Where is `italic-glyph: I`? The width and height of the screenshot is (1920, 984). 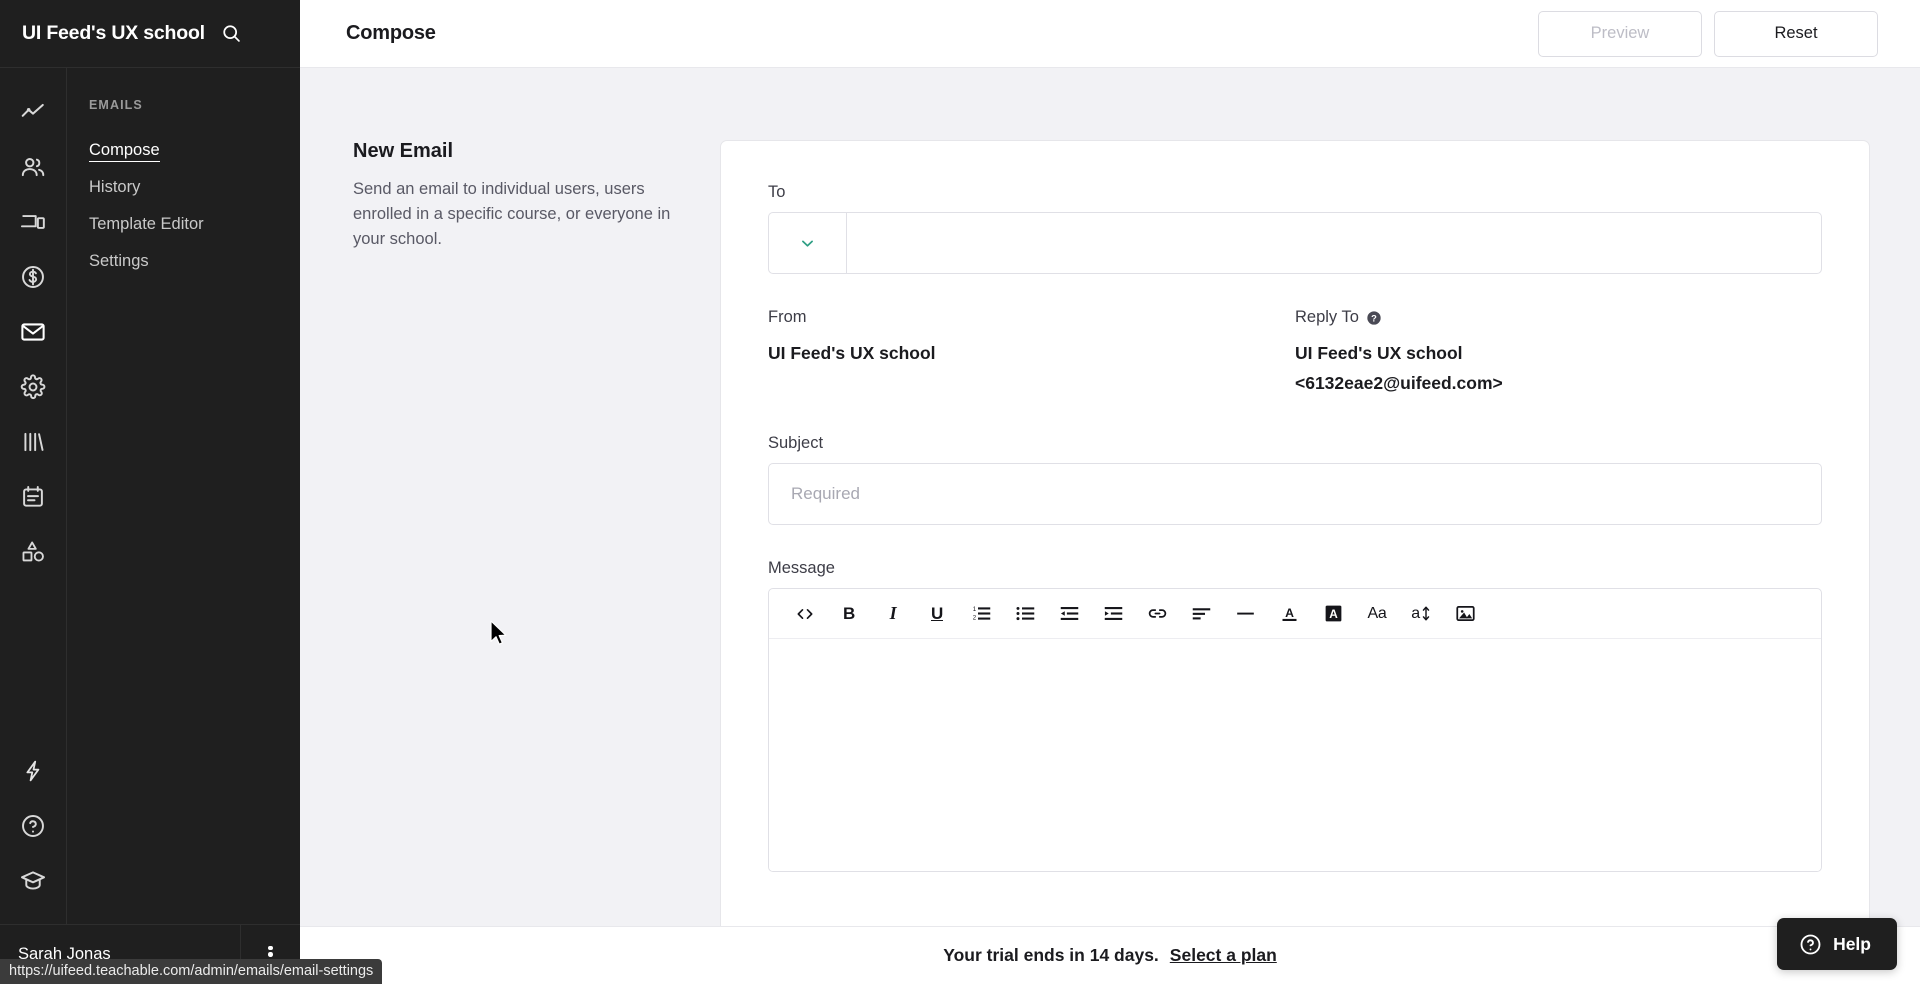 italic-glyph: I is located at coordinates (893, 613).